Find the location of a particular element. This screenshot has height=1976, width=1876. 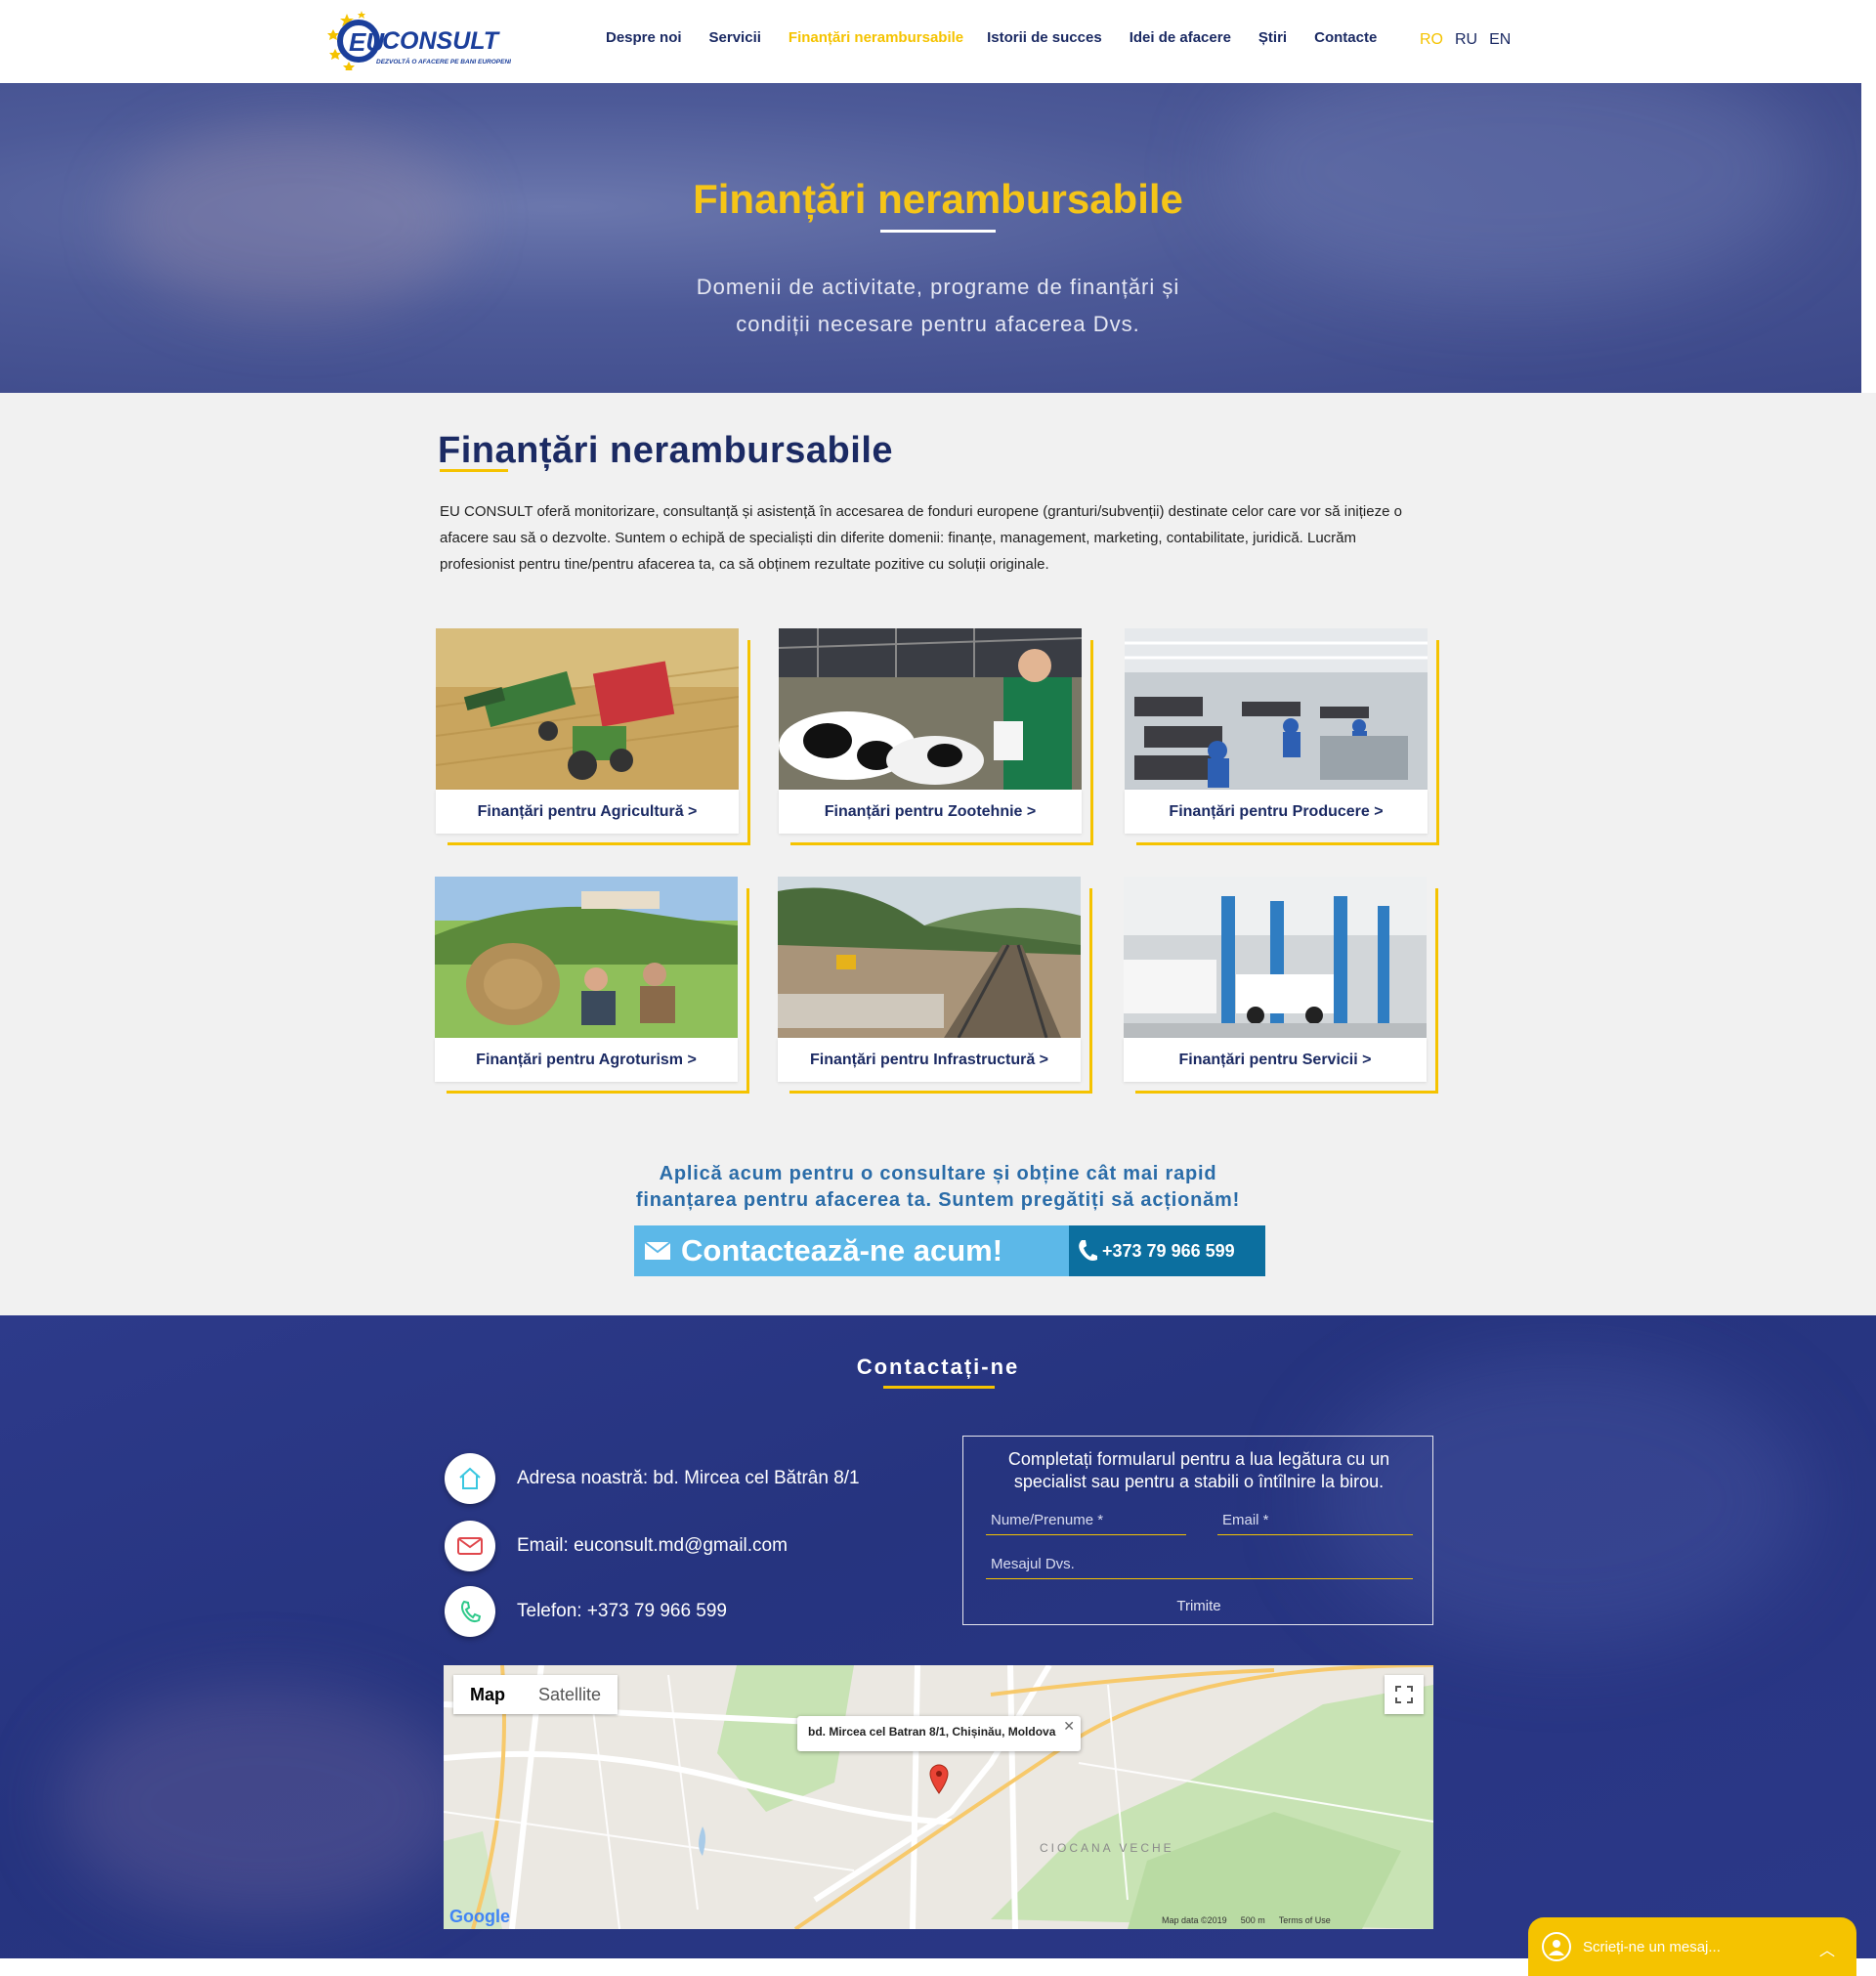

contact-title-underline is located at coordinates (939, 1387).